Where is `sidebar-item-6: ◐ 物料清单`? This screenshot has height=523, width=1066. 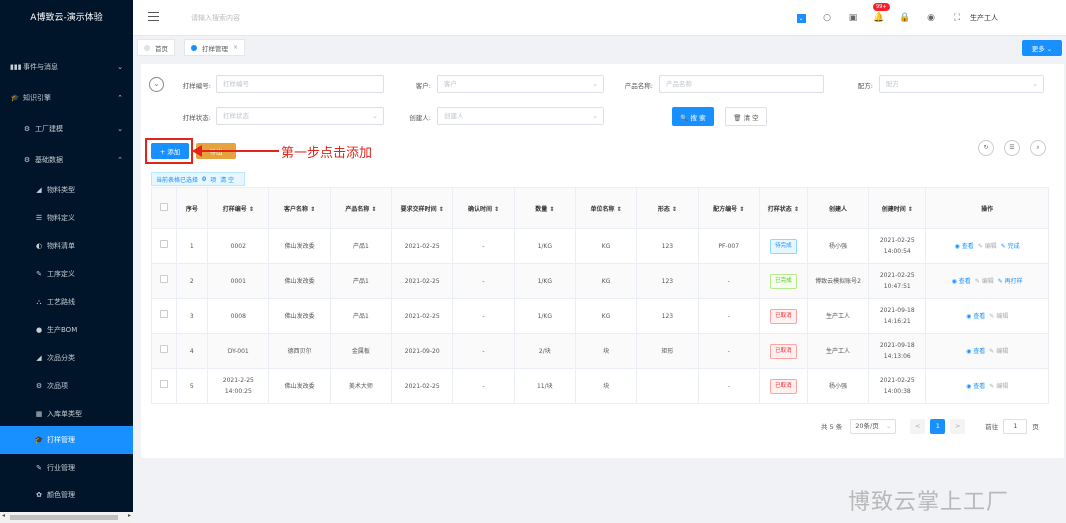 sidebar-item-6: ◐ 物料清单 is located at coordinates (66, 246).